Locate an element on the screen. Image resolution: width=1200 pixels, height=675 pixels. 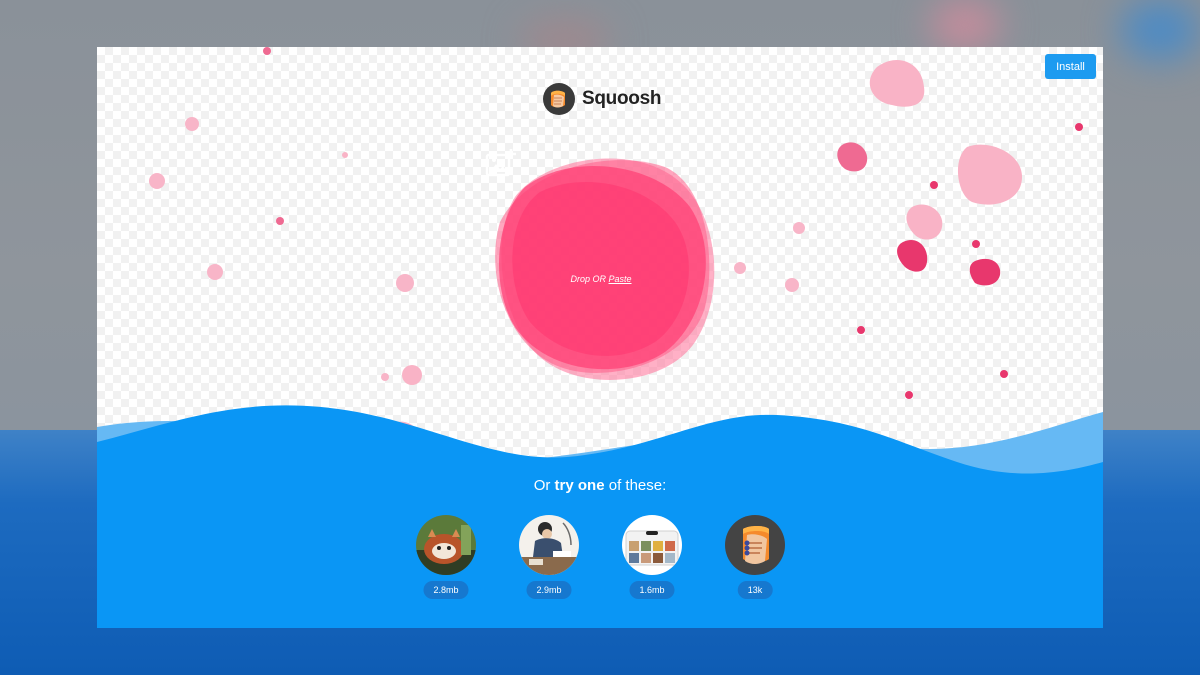
paste-link: Paste is located at coordinates (620, 279).